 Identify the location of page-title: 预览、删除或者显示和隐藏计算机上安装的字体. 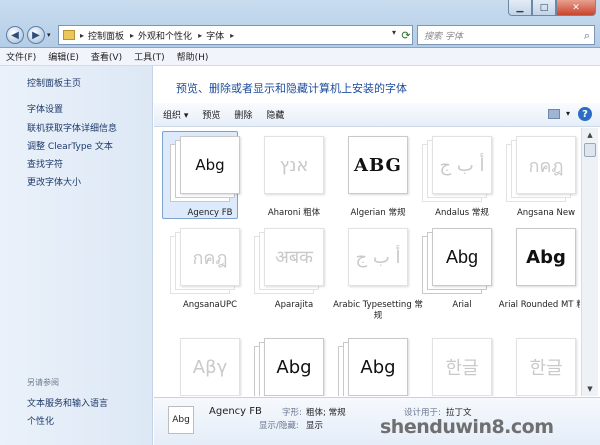
(291, 88).